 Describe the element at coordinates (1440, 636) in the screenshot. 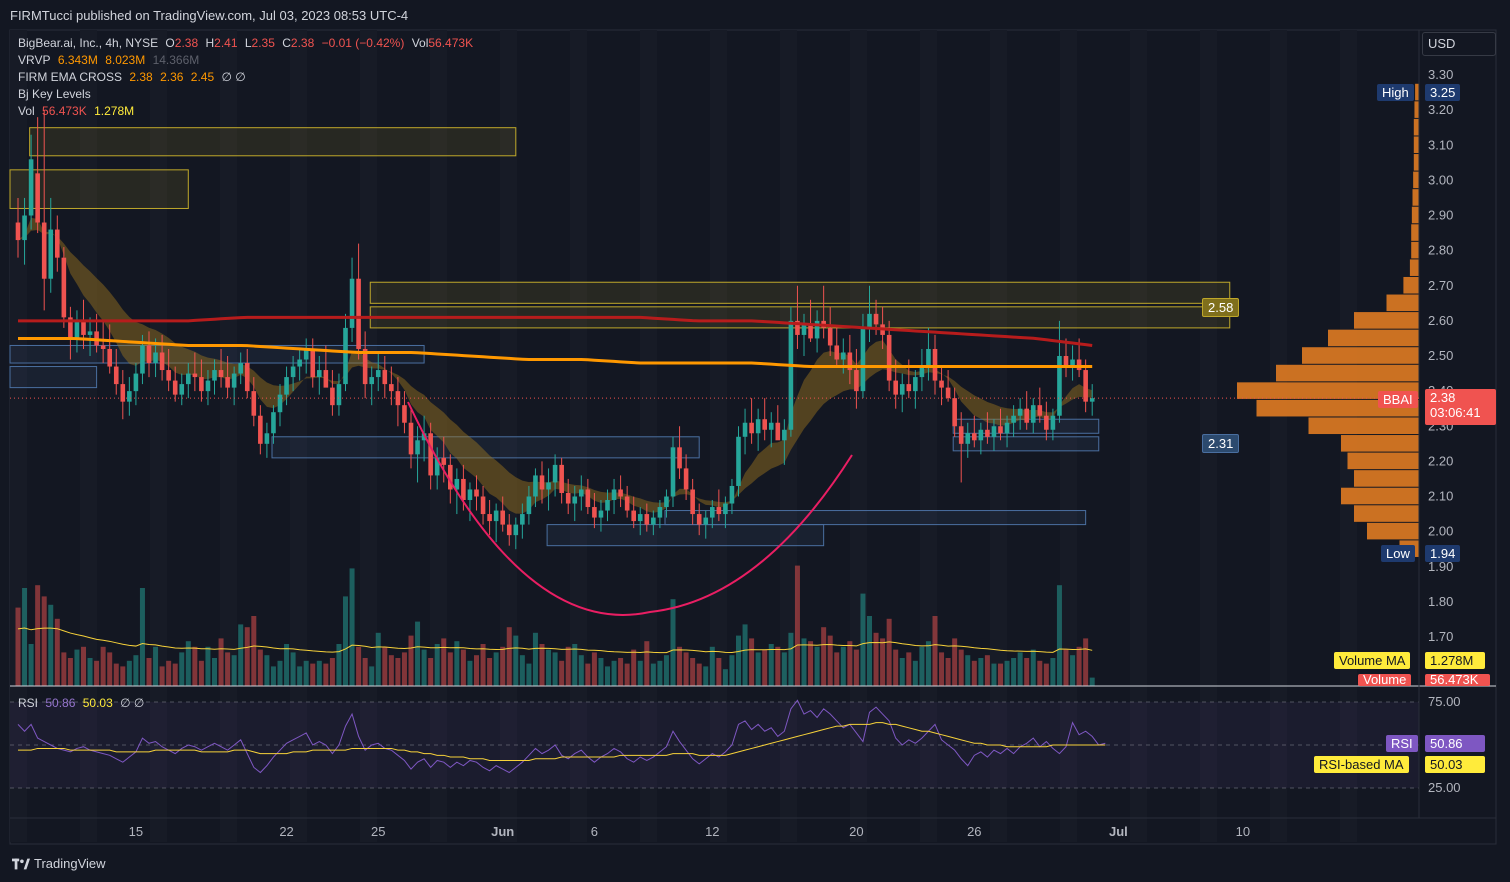

I see `price-tick-label: 1.70` at that location.